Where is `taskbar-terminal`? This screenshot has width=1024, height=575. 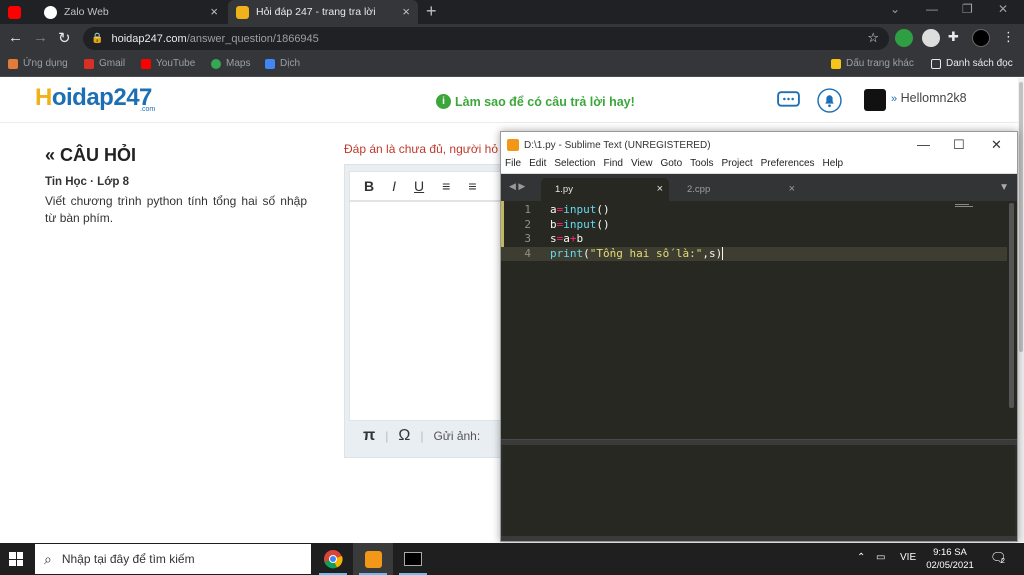
taskbar-terminal is located at coordinates (413, 559).